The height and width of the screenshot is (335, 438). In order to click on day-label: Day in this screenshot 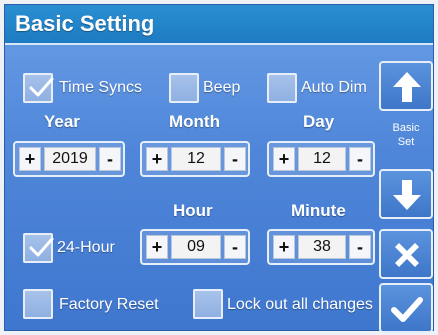, I will do `click(319, 121)`.